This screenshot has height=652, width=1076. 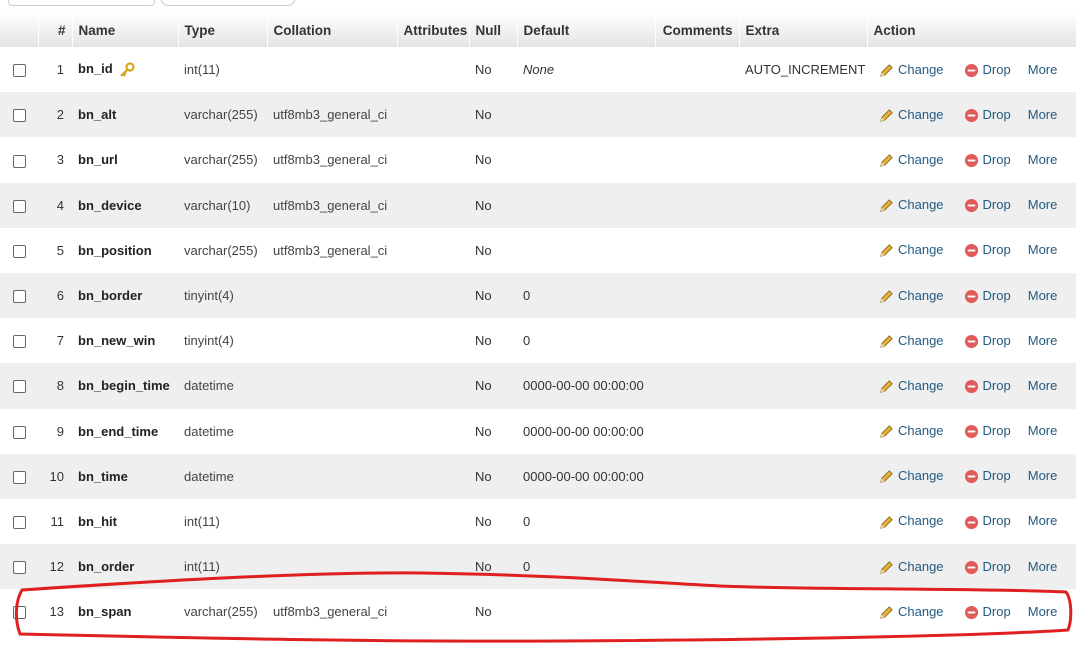 What do you see at coordinates (586, 521) in the screenshot?
I see `column-default-cell: 0` at bounding box center [586, 521].